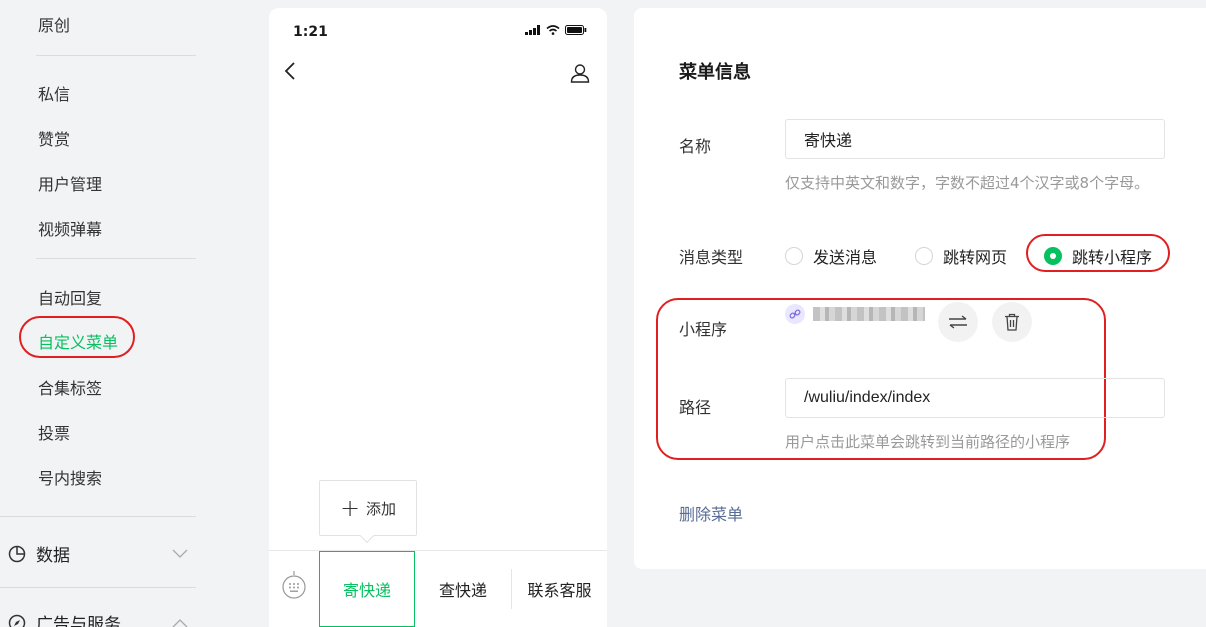 Image resolution: width=1206 pixels, height=627 pixels. I want to click on menu-tab-contact-service: 联系客服, so click(559, 589).